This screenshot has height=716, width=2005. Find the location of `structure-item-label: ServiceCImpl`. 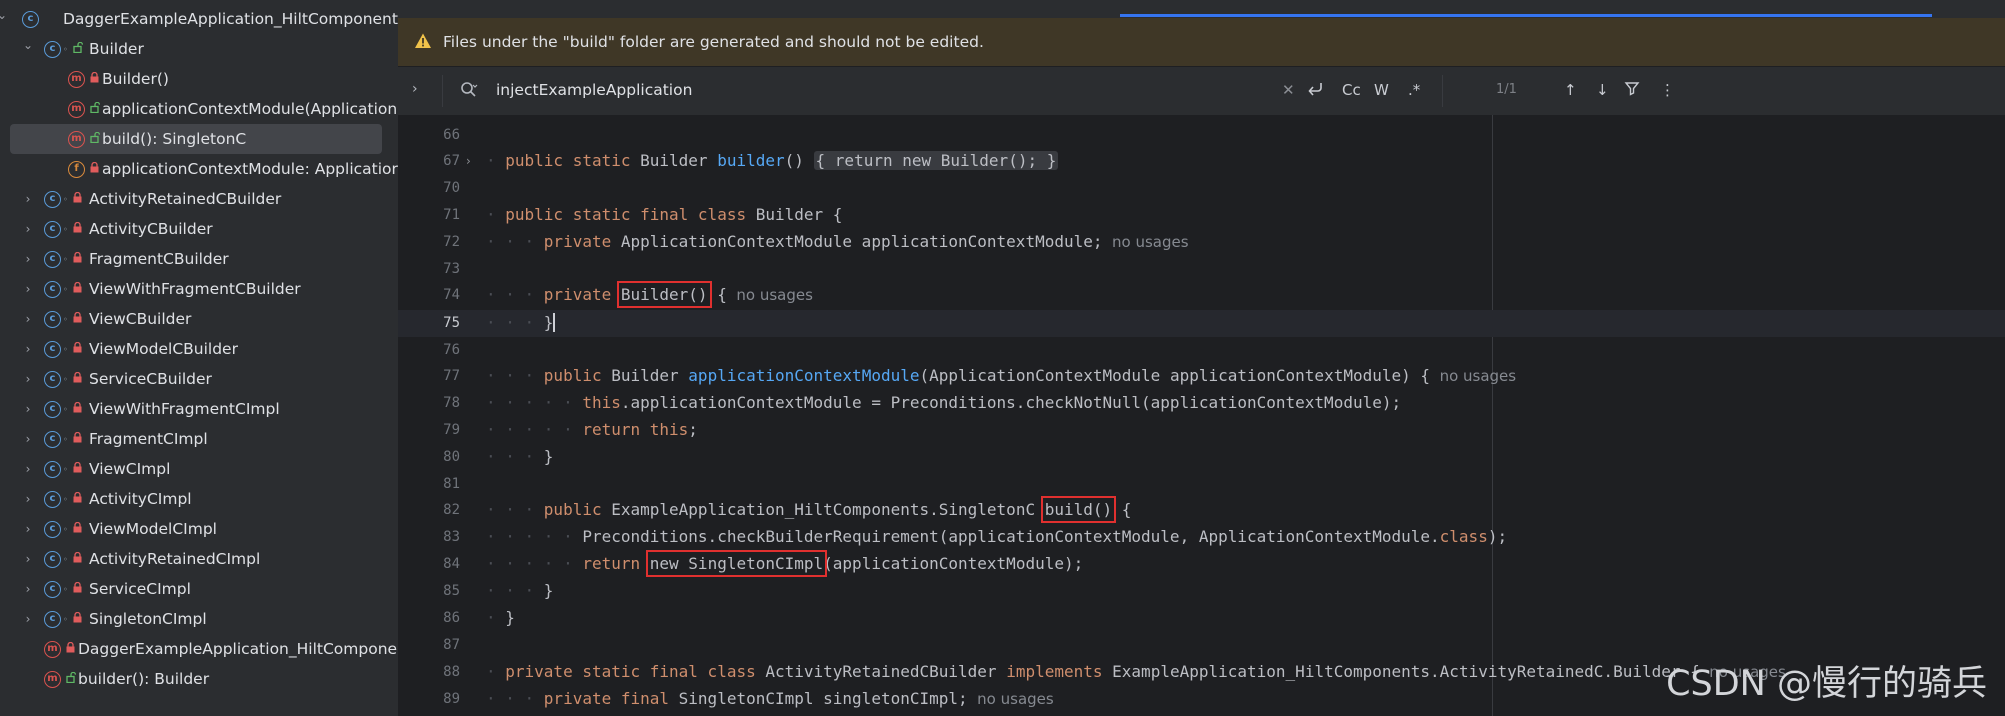

structure-item-label: ServiceCImpl is located at coordinates (140, 589).